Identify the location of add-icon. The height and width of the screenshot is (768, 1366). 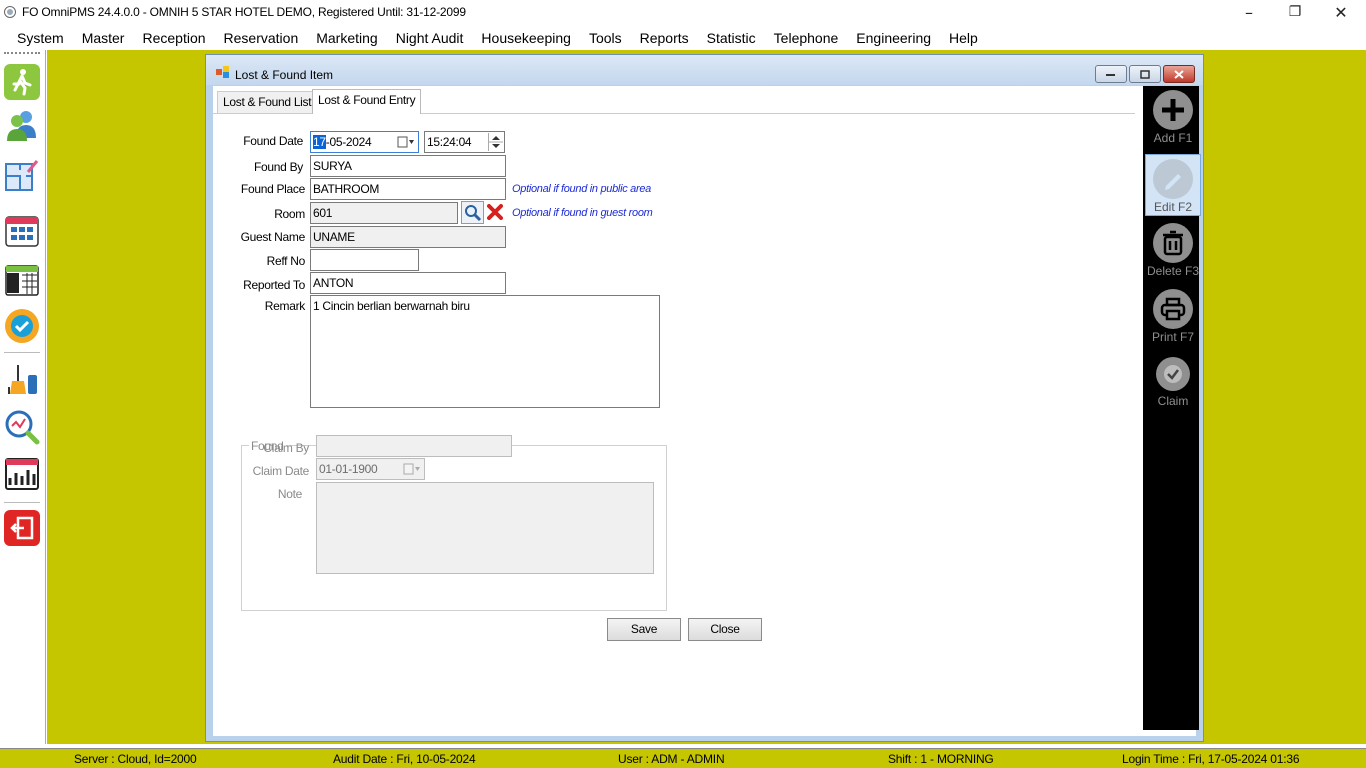
(1173, 110).